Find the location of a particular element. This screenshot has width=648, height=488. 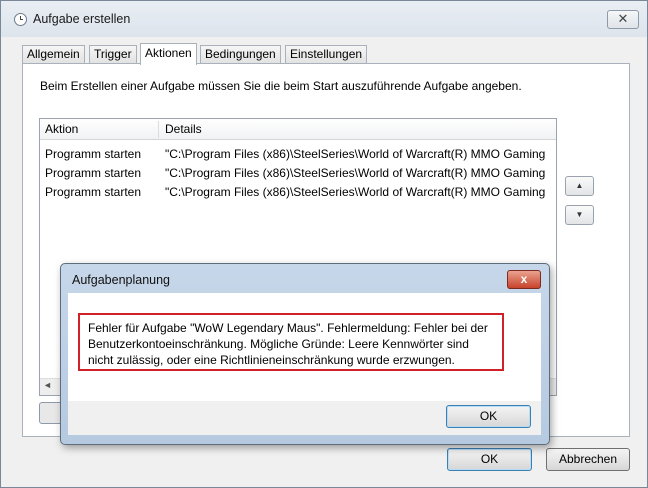

column-header-aktion: Aktion is located at coordinates (61, 129).